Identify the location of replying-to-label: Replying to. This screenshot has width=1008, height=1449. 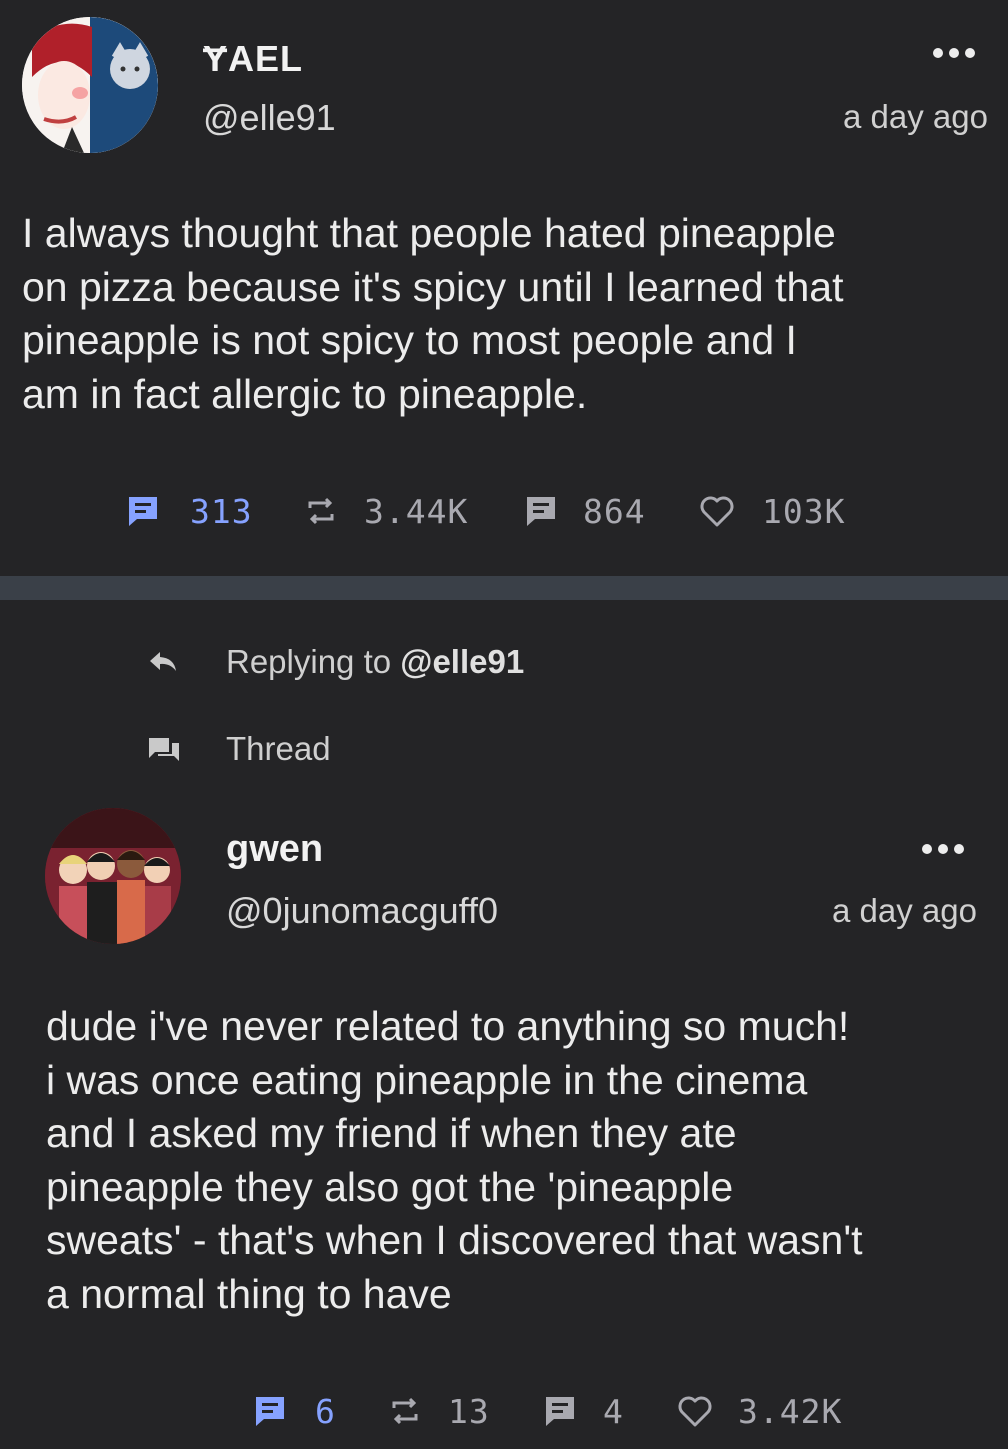
(313, 661).